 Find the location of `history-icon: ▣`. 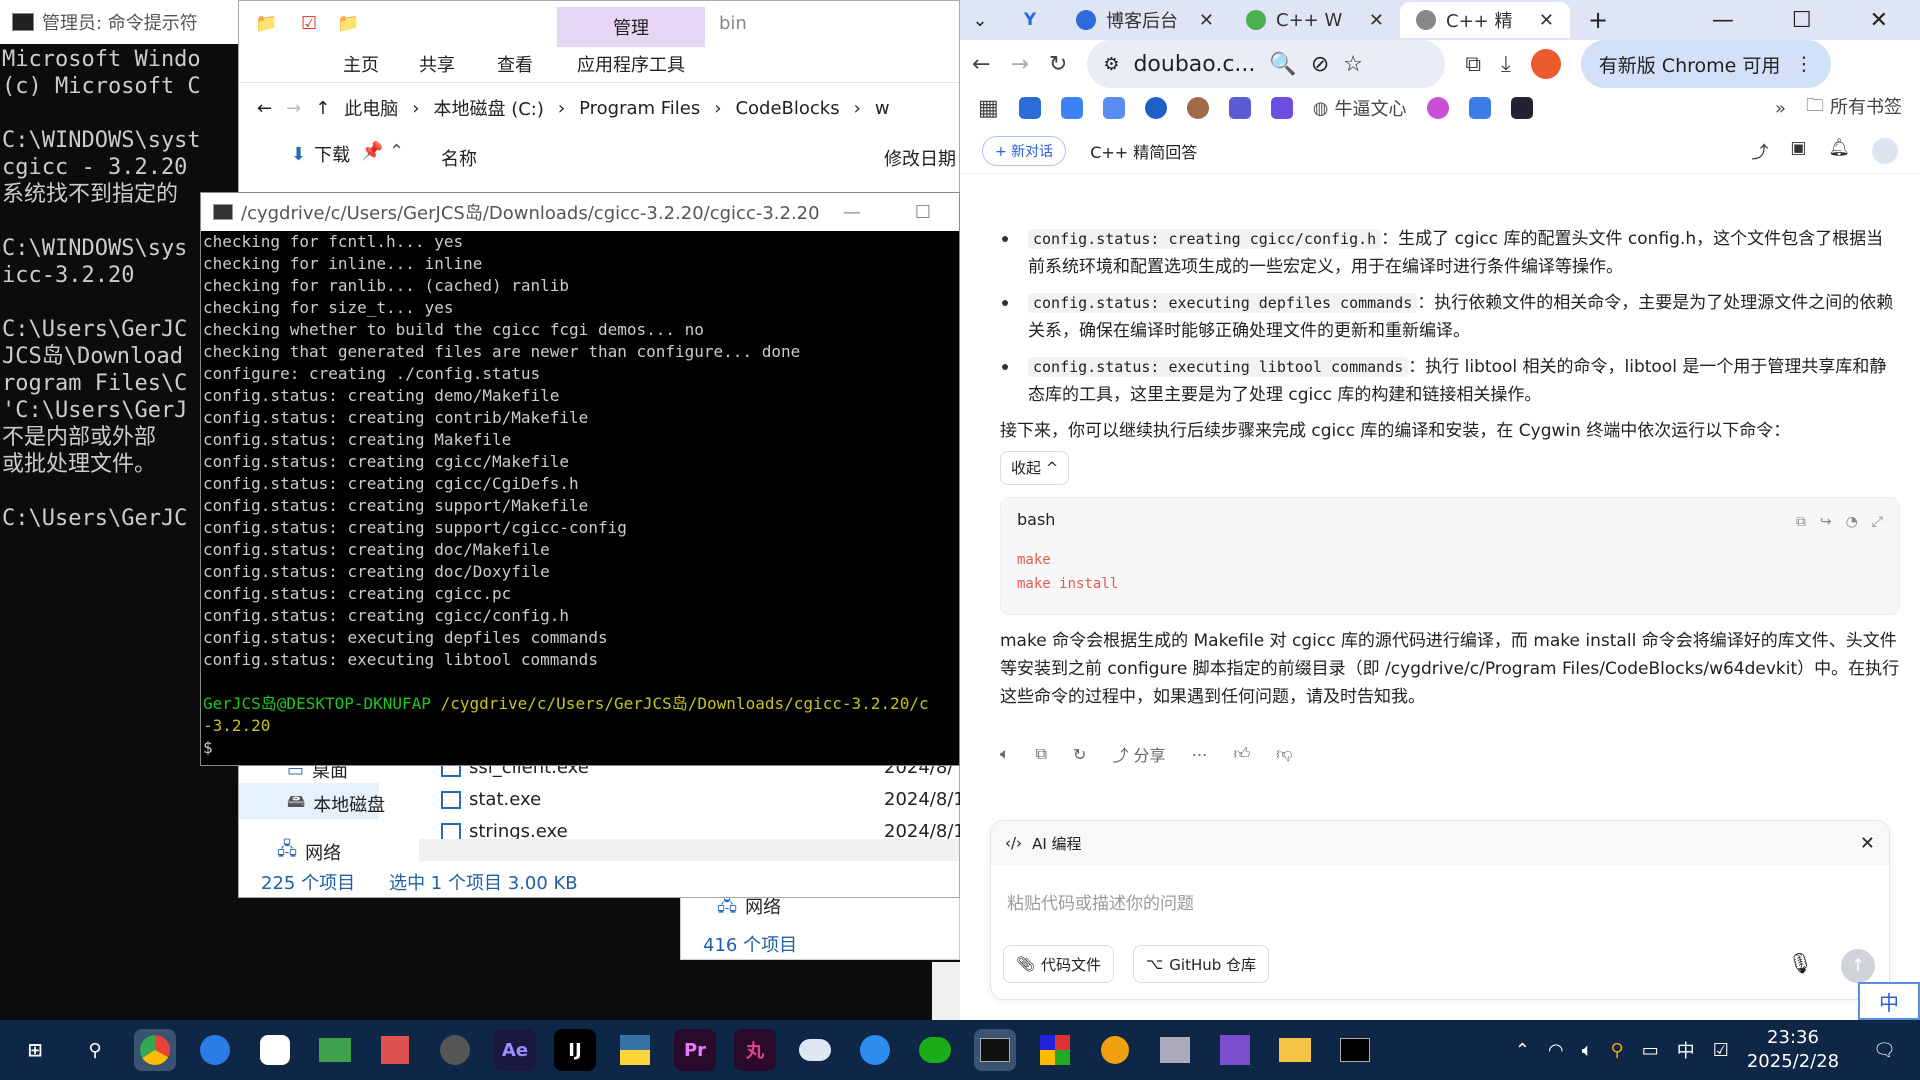

history-icon: ▣ is located at coordinates (1798, 151).